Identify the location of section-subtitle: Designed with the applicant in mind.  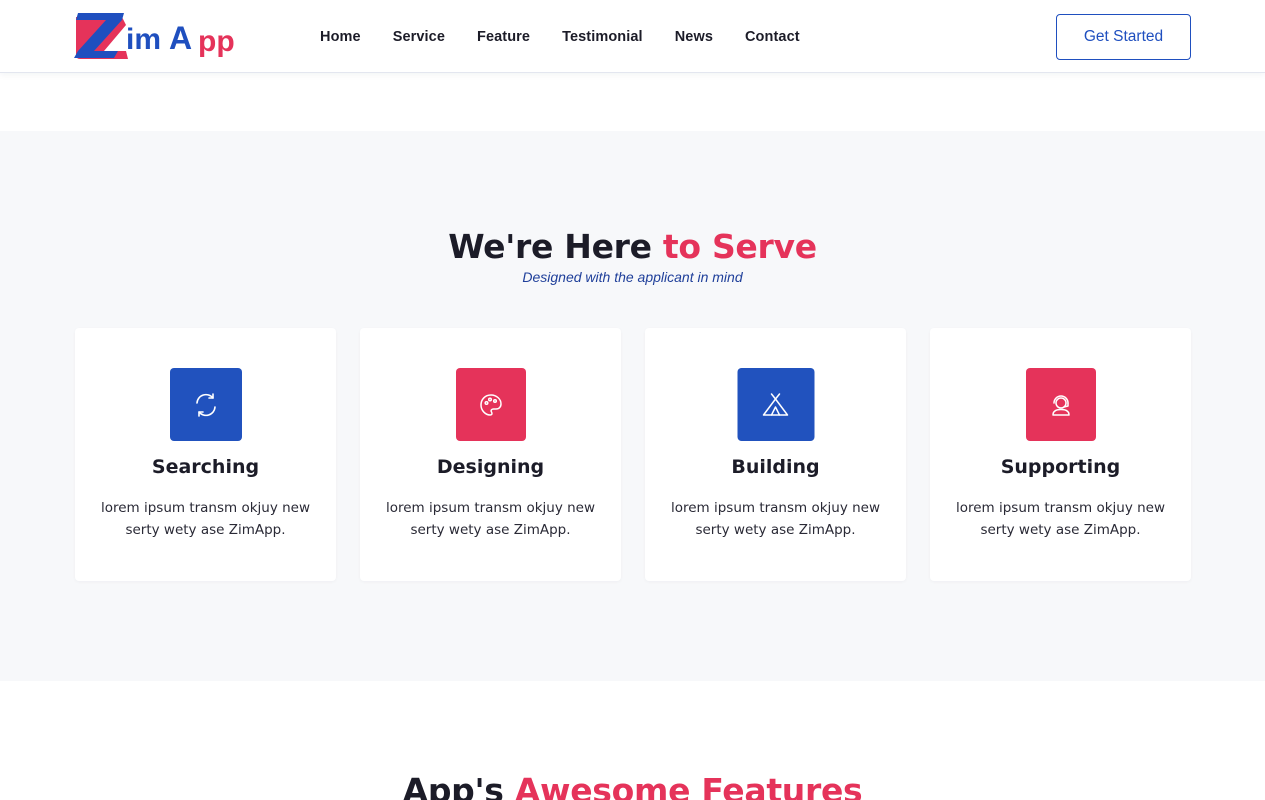
(632, 277).